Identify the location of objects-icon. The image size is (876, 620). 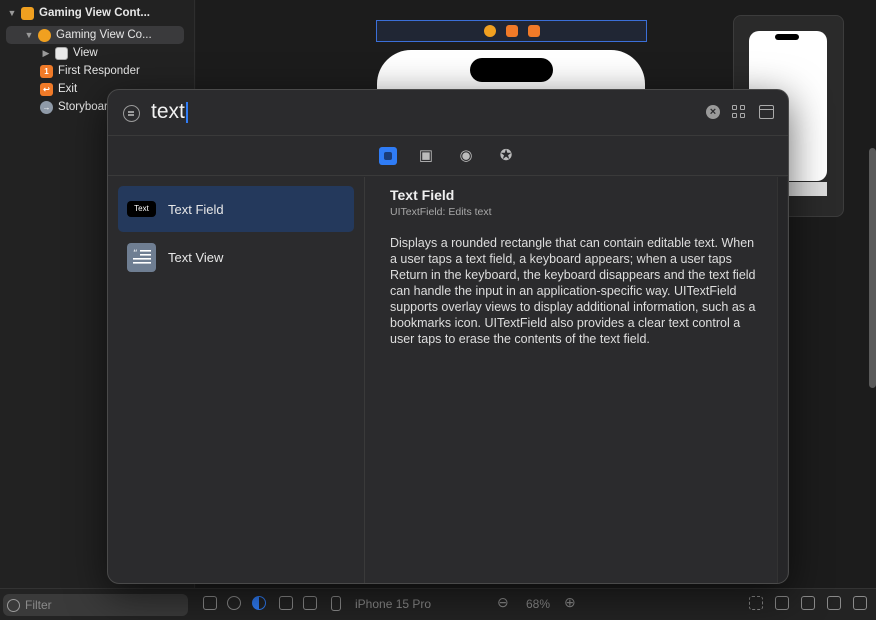
(388, 156).